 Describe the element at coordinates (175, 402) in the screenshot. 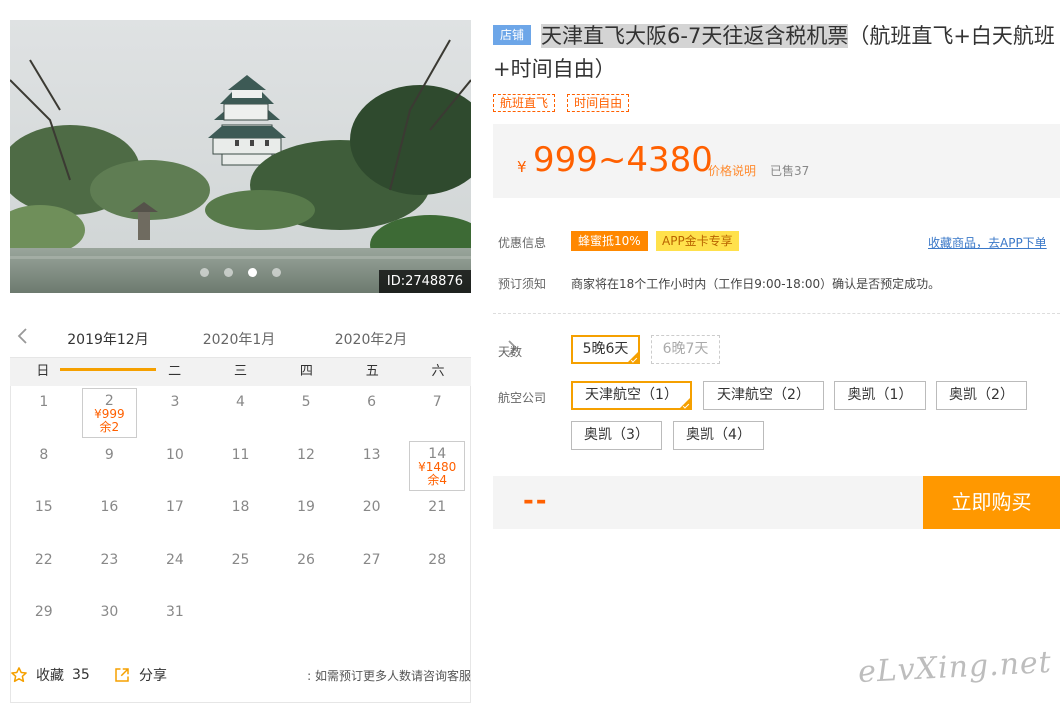

I see `calendar-day-number: 3` at that location.